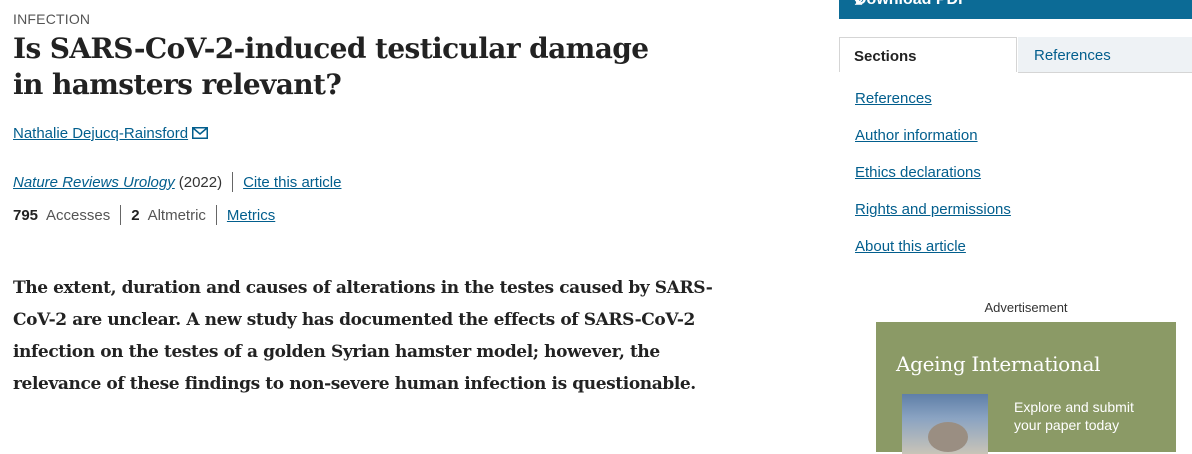 The image size is (1192, 454). Describe the element at coordinates (26, 215) in the screenshot. I see `accesses-count: 795` at that location.